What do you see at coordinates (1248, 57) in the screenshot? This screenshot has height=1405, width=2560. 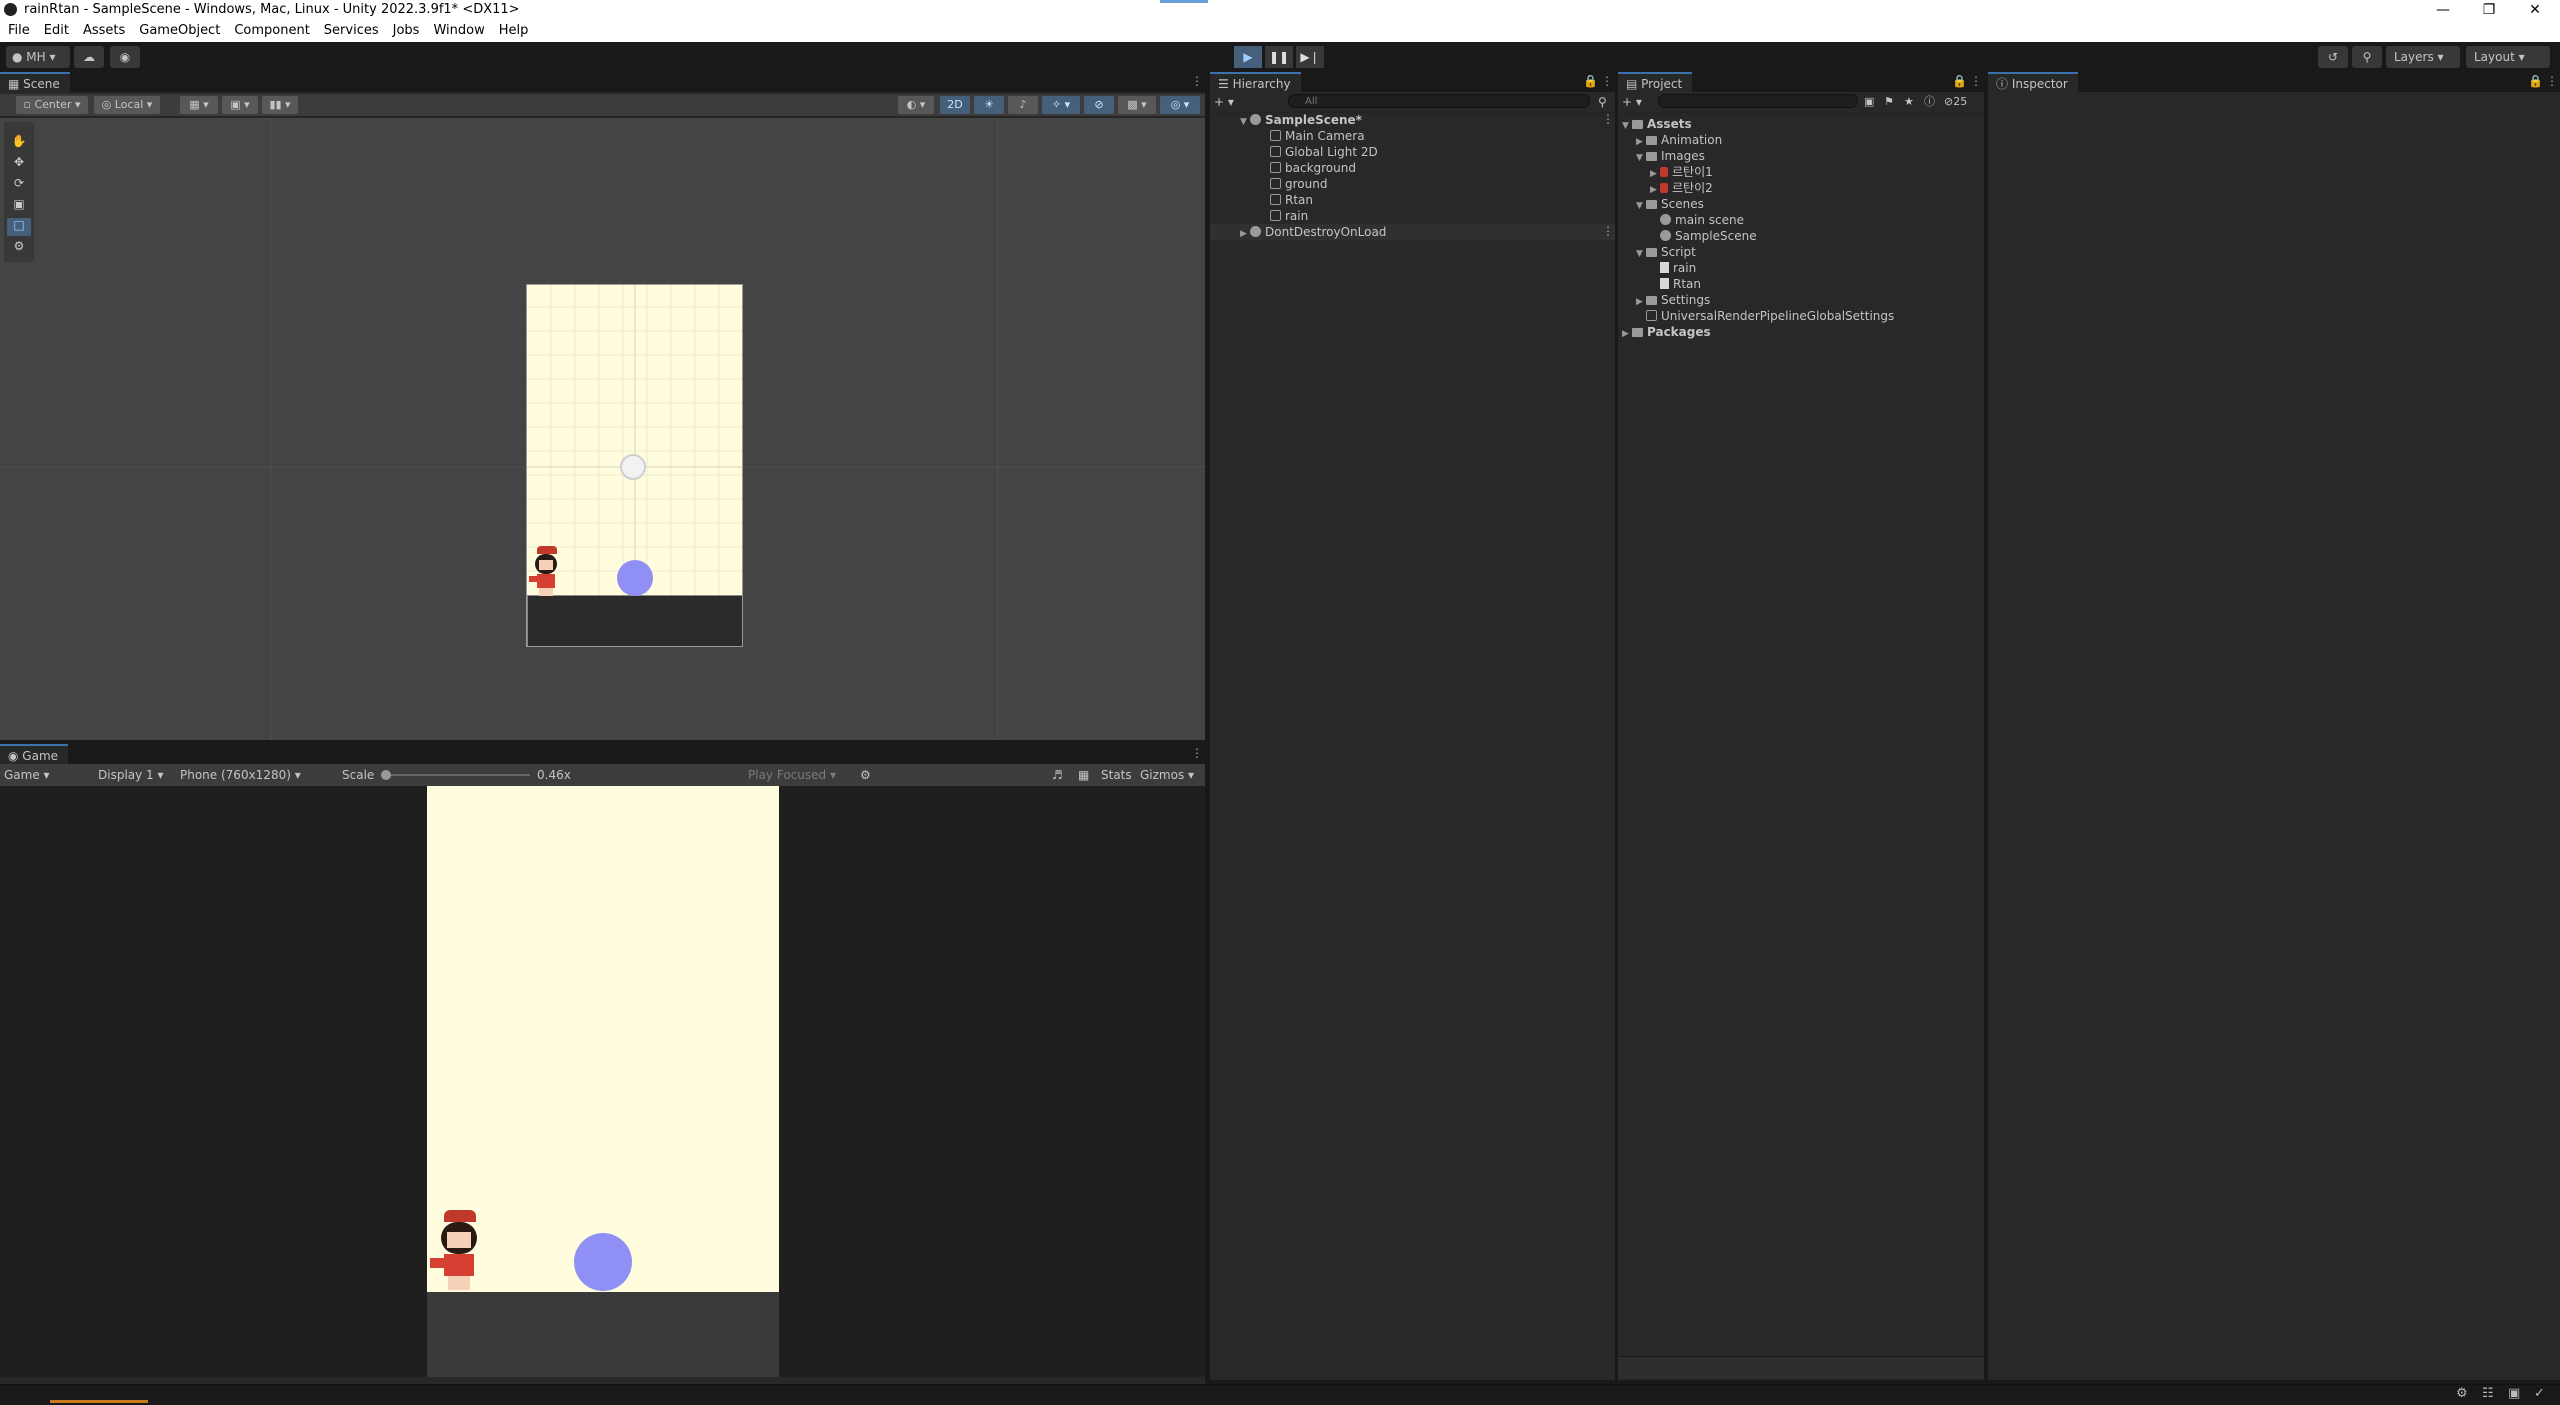 I see `play-button: ▶` at bounding box center [1248, 57].